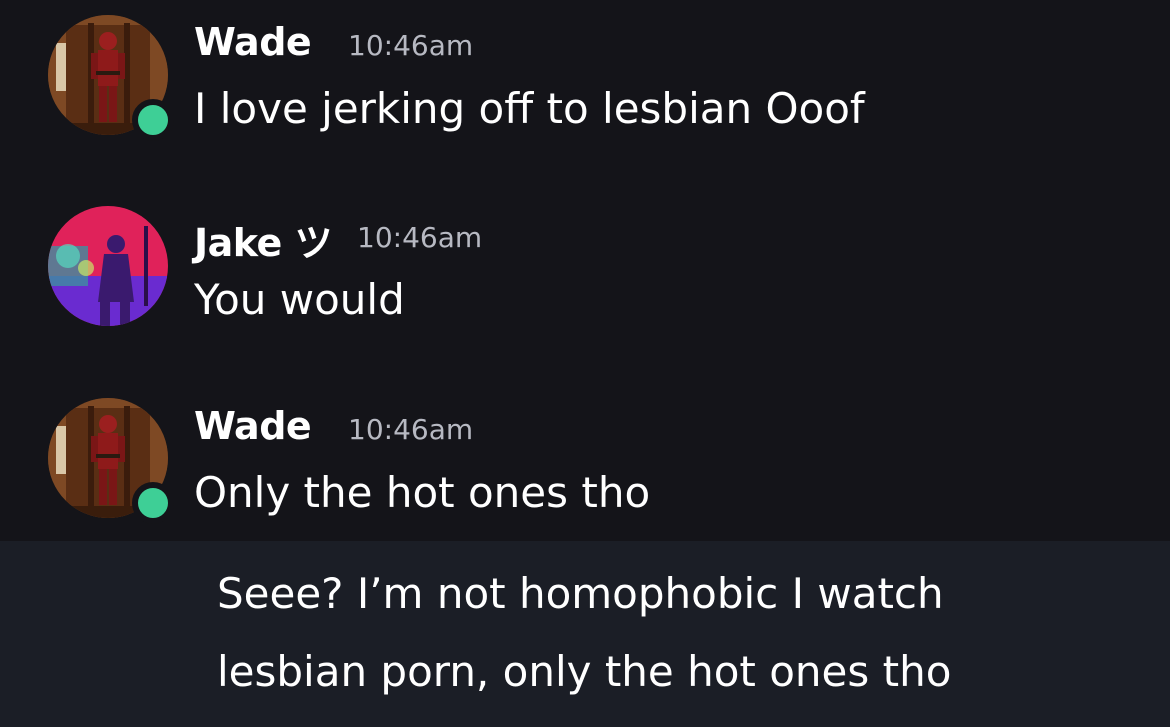 This screenshot has height=727, width=1170. I want to click on message-text: I love jerking off to lesbian Ooof, so click(529, 108).